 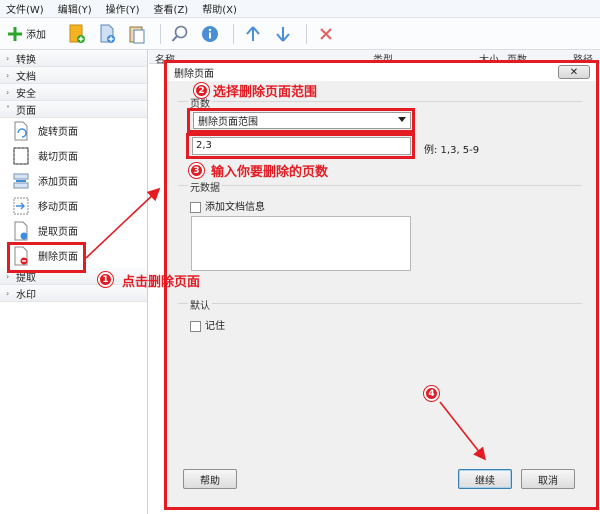 I want to click on menu-help: 帮助(X), so click(x=219, y=8).